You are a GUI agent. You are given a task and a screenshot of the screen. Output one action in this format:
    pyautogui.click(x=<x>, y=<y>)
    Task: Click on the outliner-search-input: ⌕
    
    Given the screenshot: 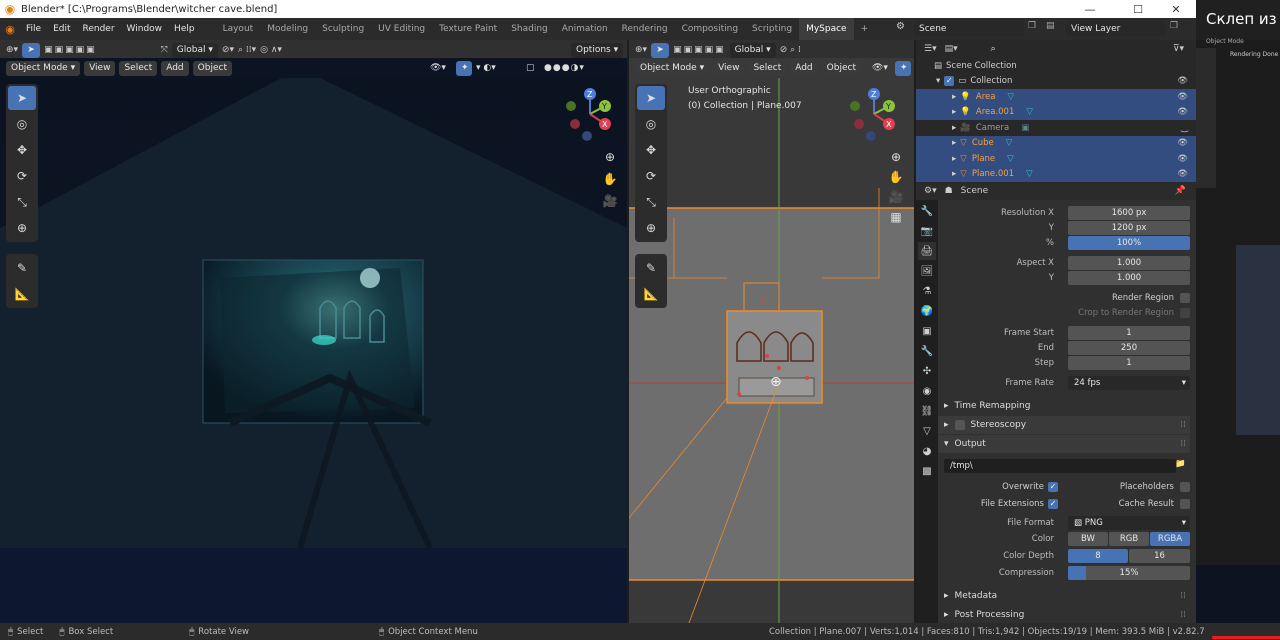 What is the action you would take?
    pyautogui.click(x=1050, y=49)
    